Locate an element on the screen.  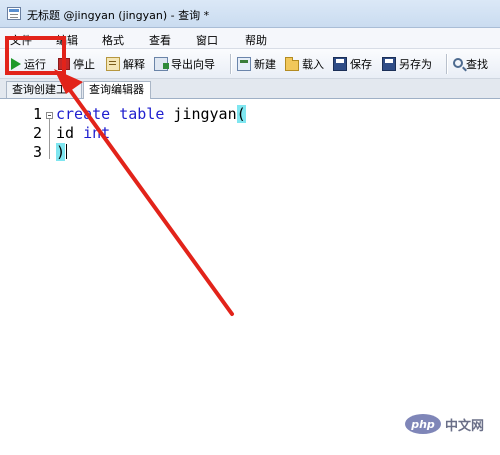
watermark: php 中文网 is located at coordinates (451, 424).